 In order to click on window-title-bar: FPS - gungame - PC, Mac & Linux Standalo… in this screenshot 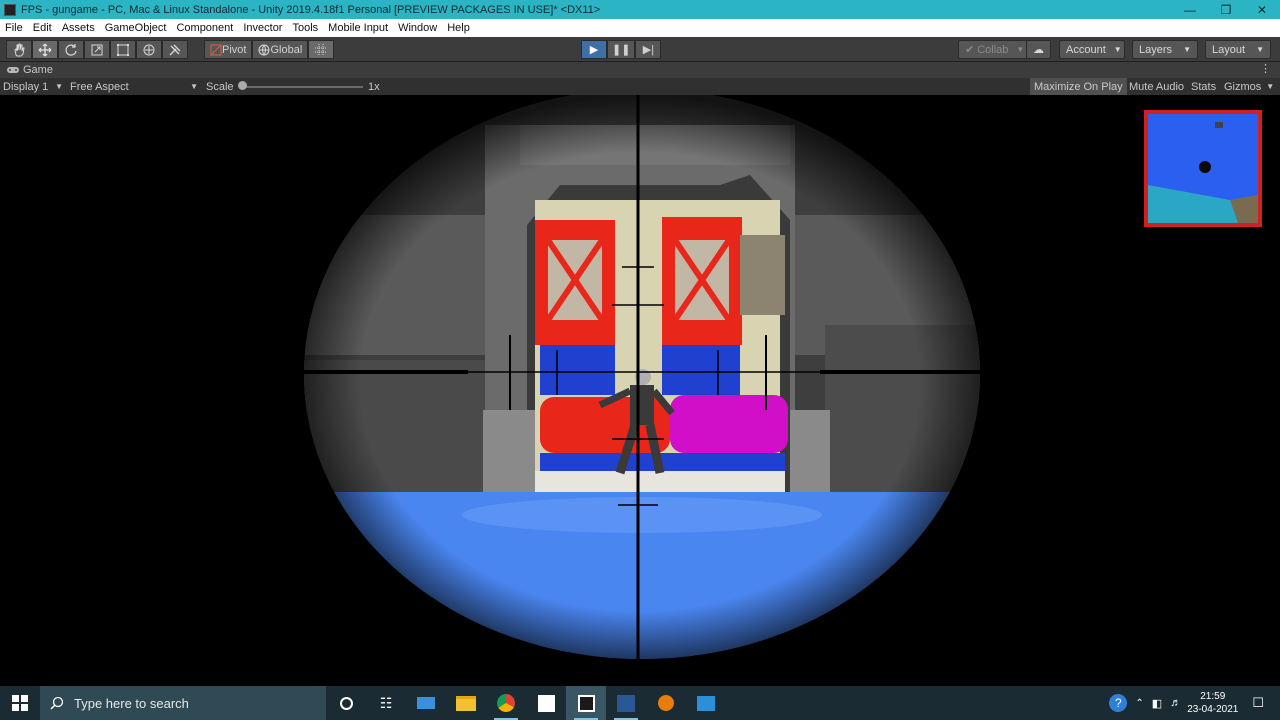, I will do `click(640, 9)`.